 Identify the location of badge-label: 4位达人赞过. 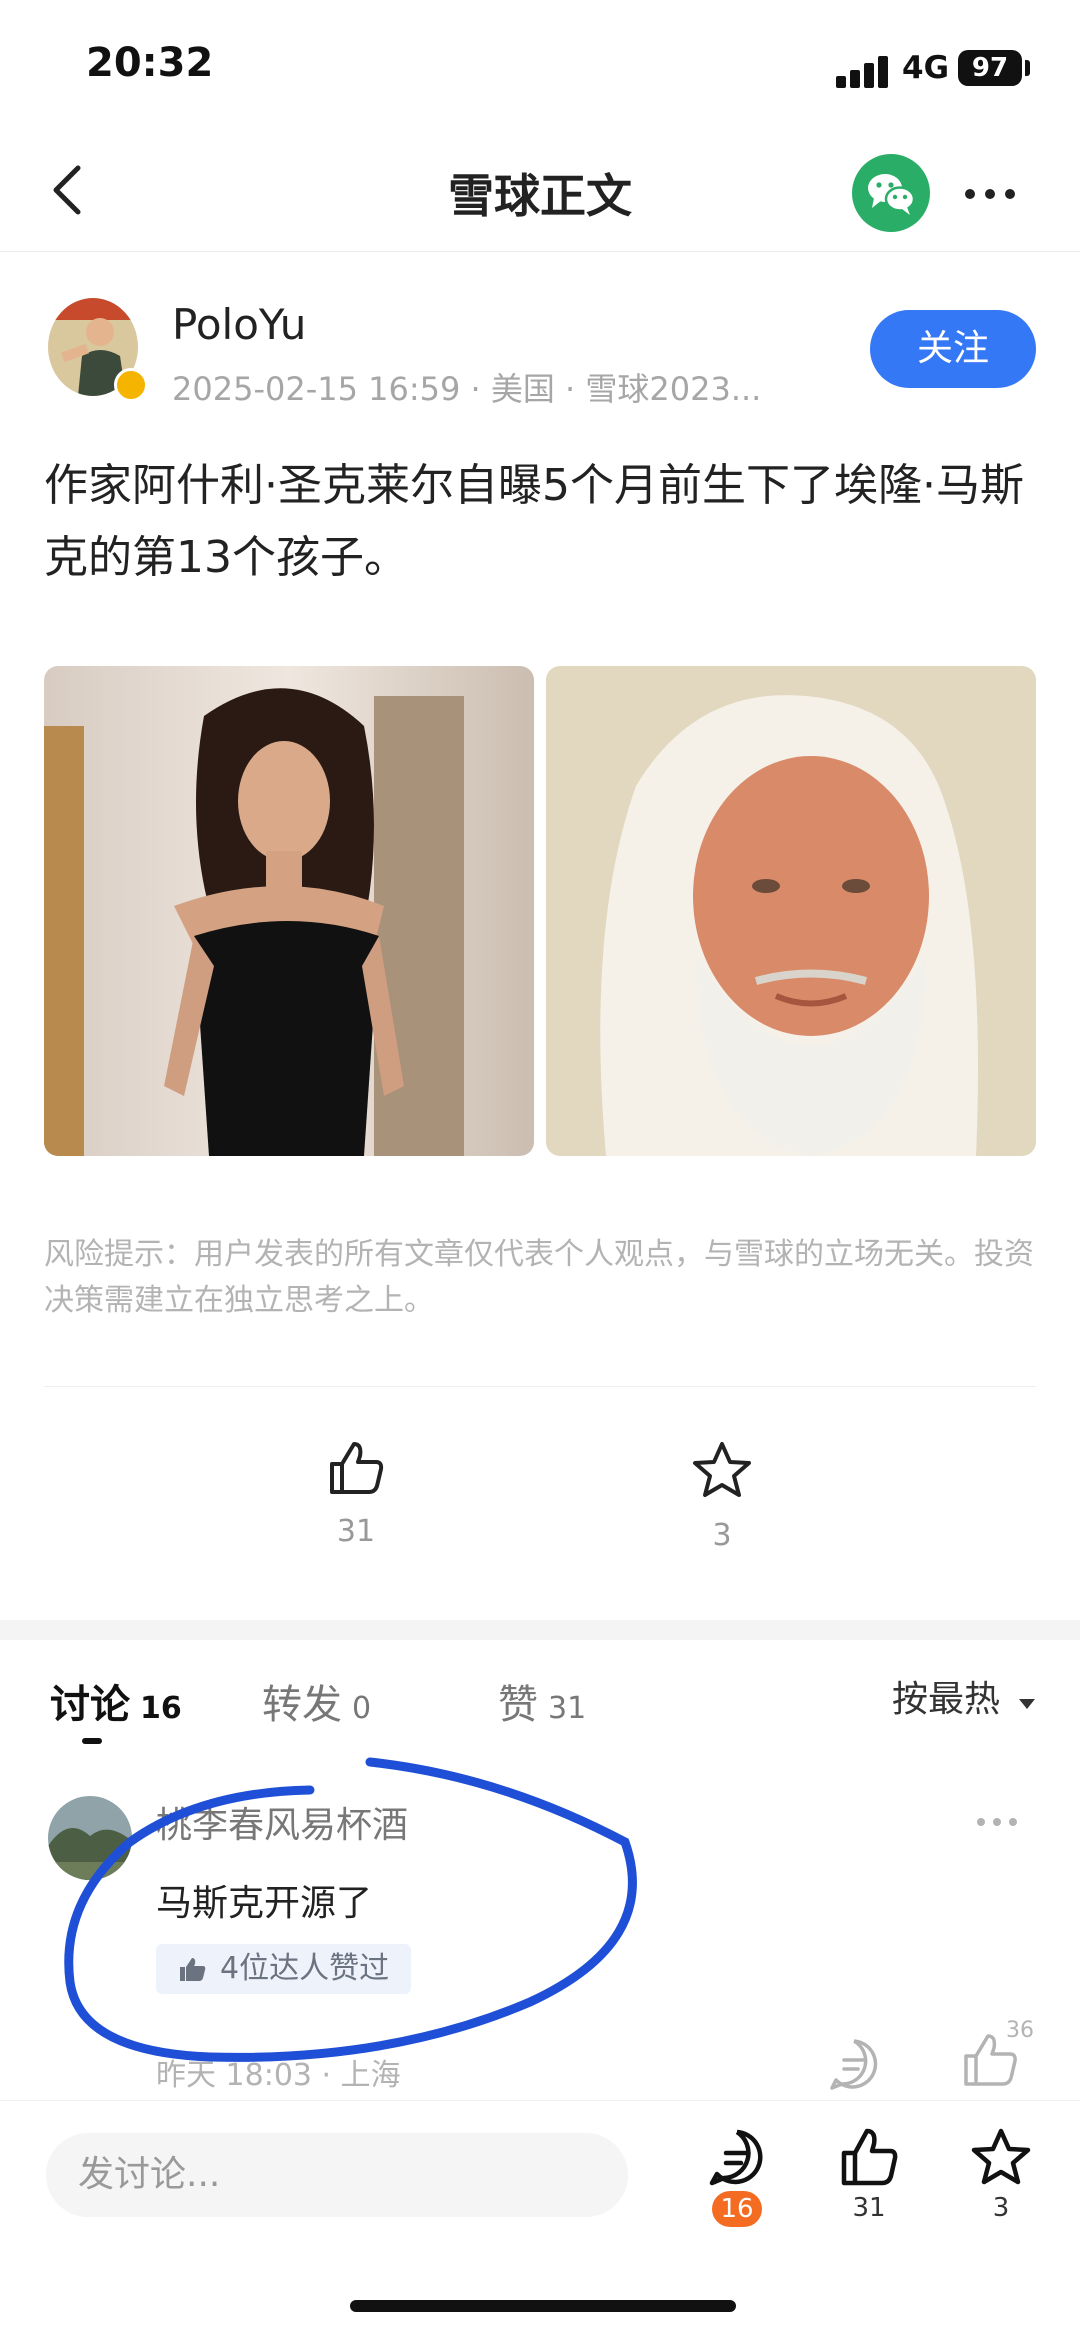
(305, 1968).